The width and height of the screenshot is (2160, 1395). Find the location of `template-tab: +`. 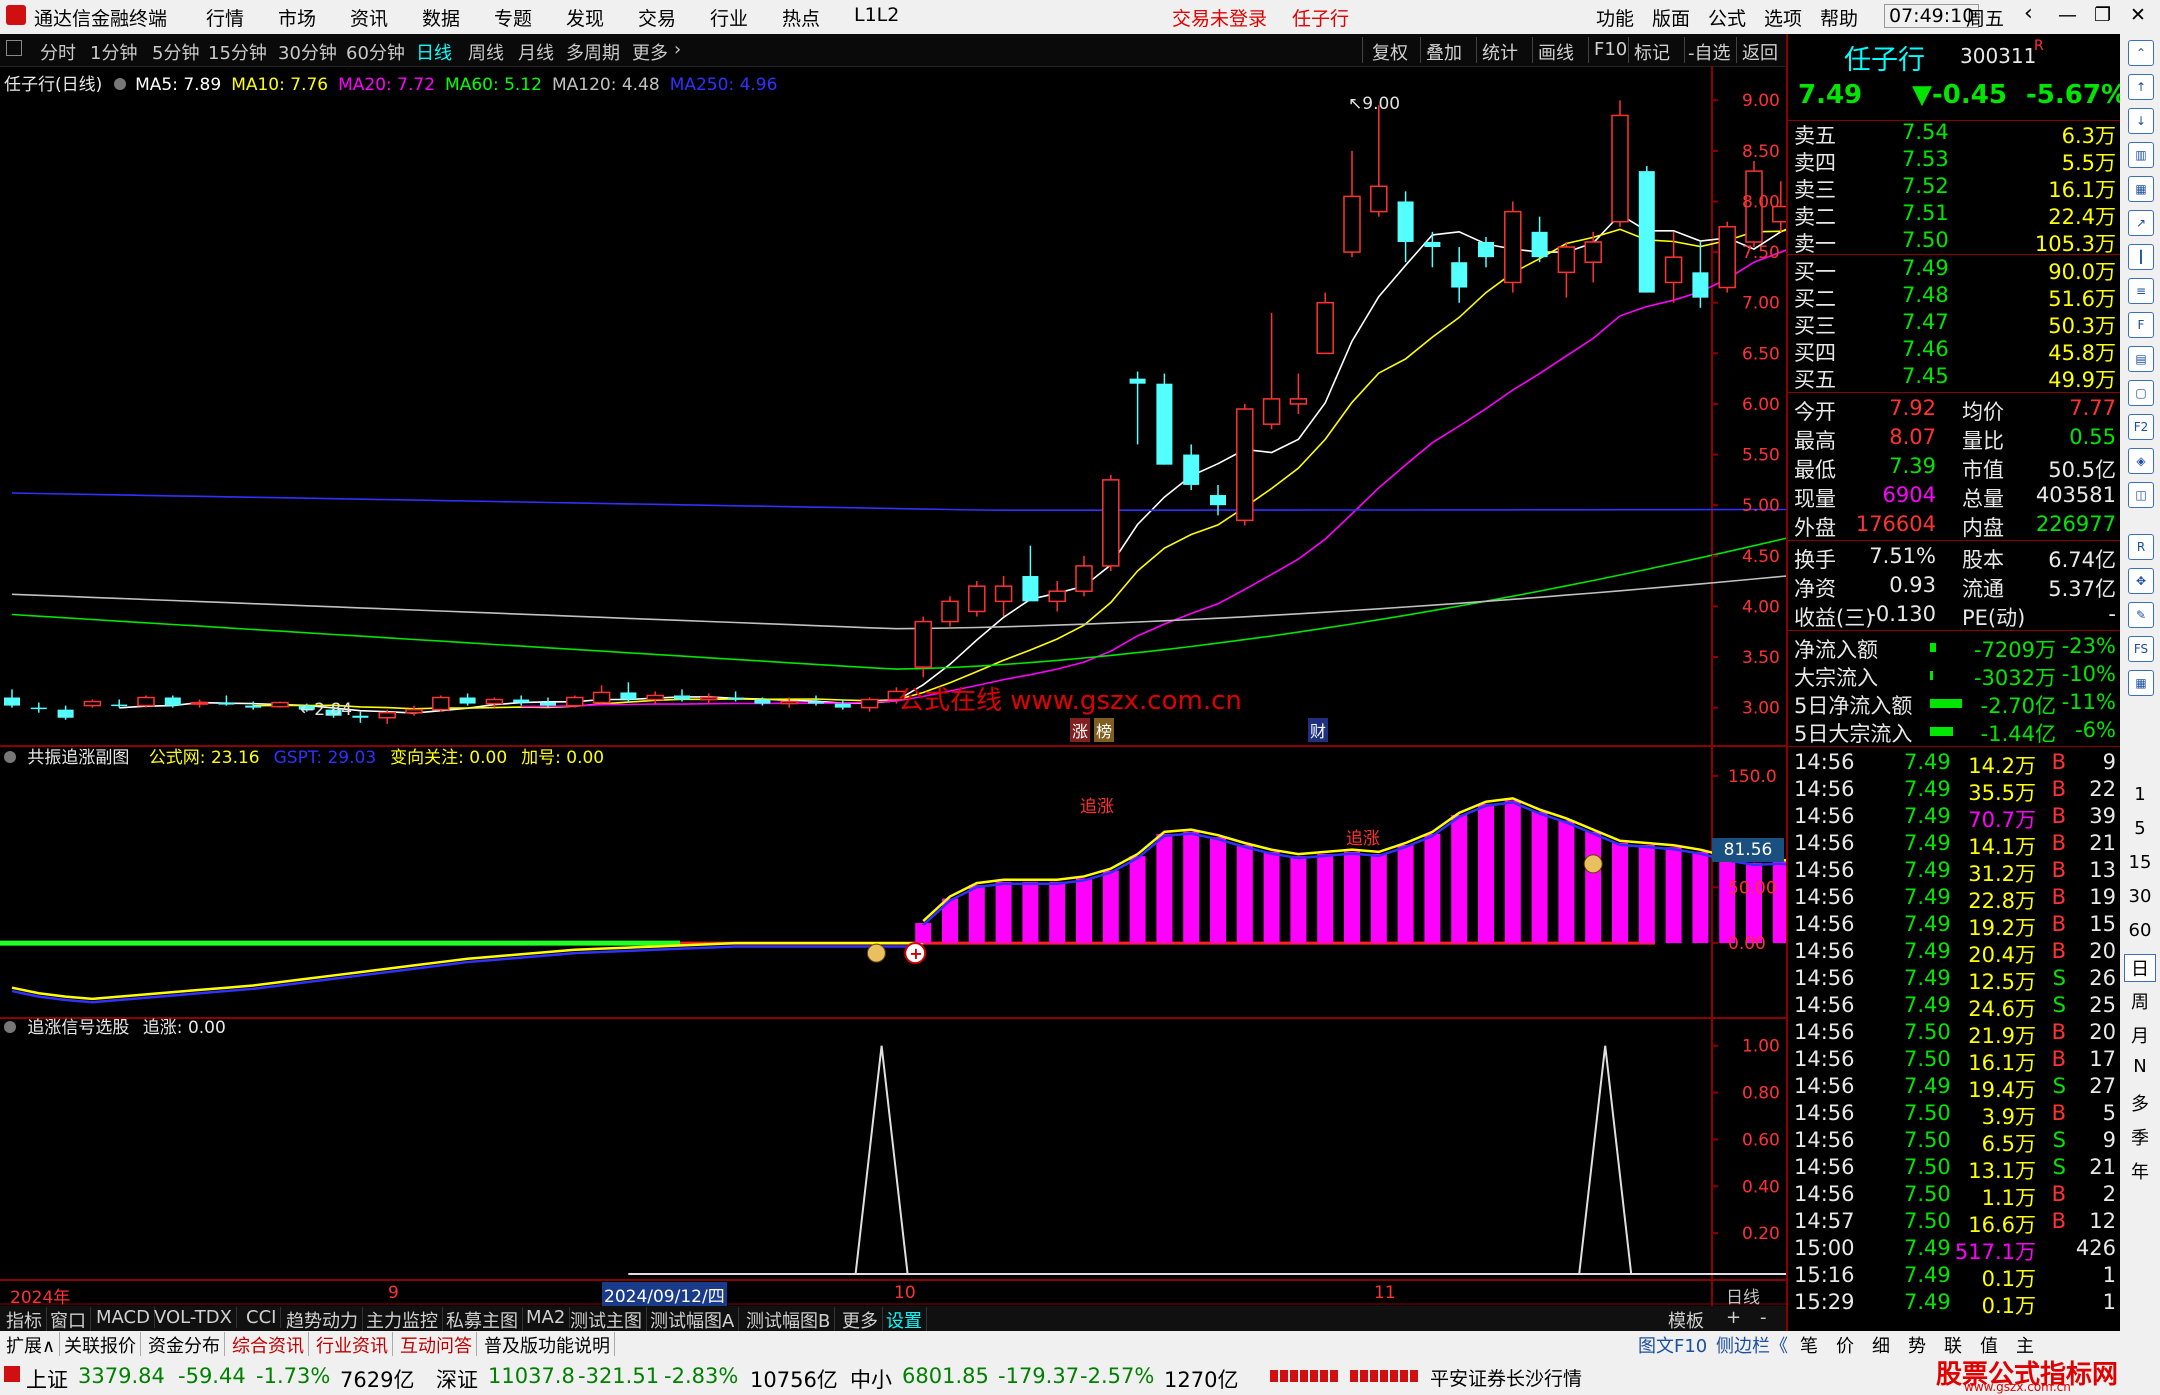

template-tab: + is located at coordinates (1733, 1317).